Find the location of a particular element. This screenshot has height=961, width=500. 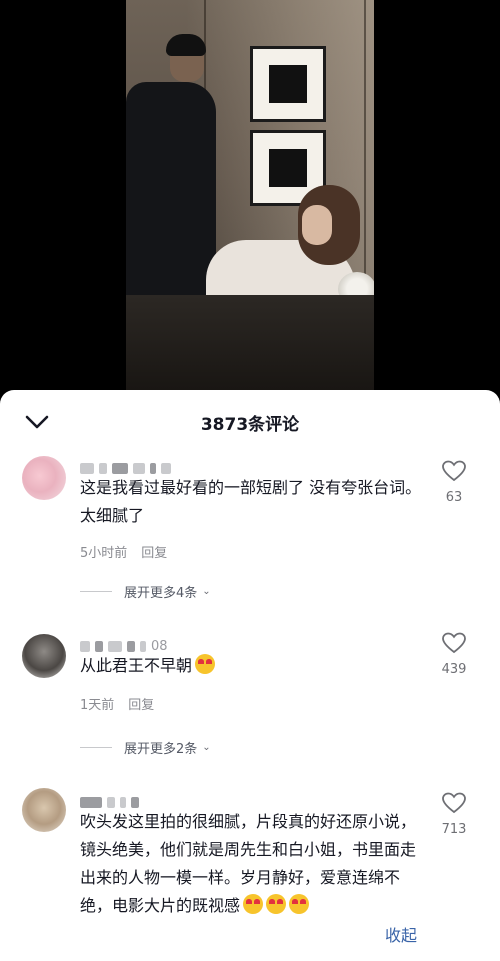

wall-art-top is located at coordinates (288, 84).